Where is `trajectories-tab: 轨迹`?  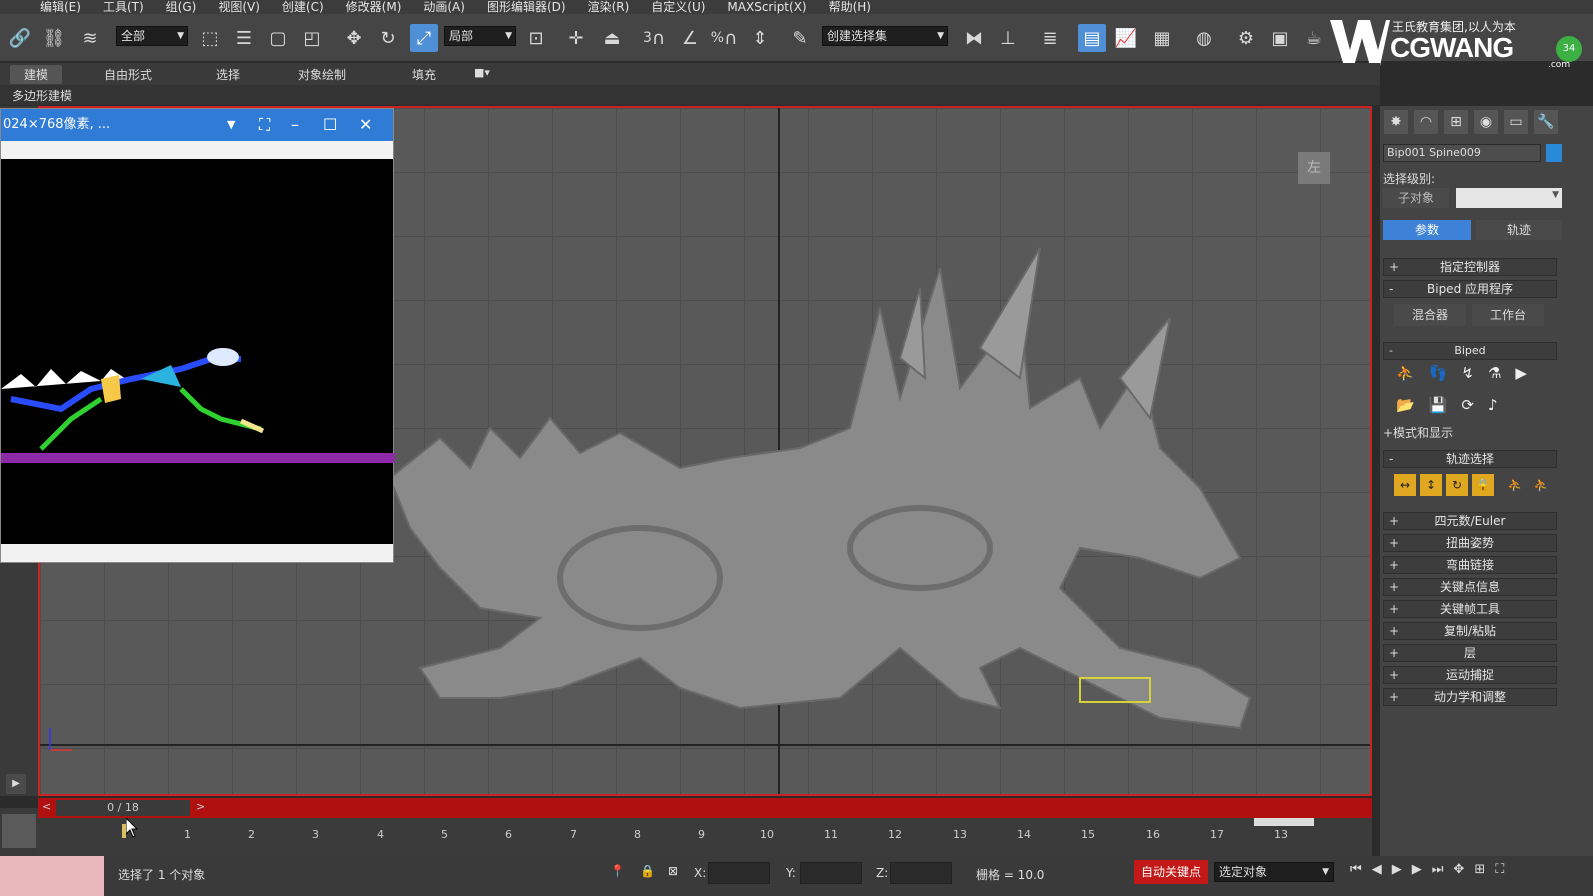 trajectories-tab: 轨迹 is located at coordinates (1519, 230).